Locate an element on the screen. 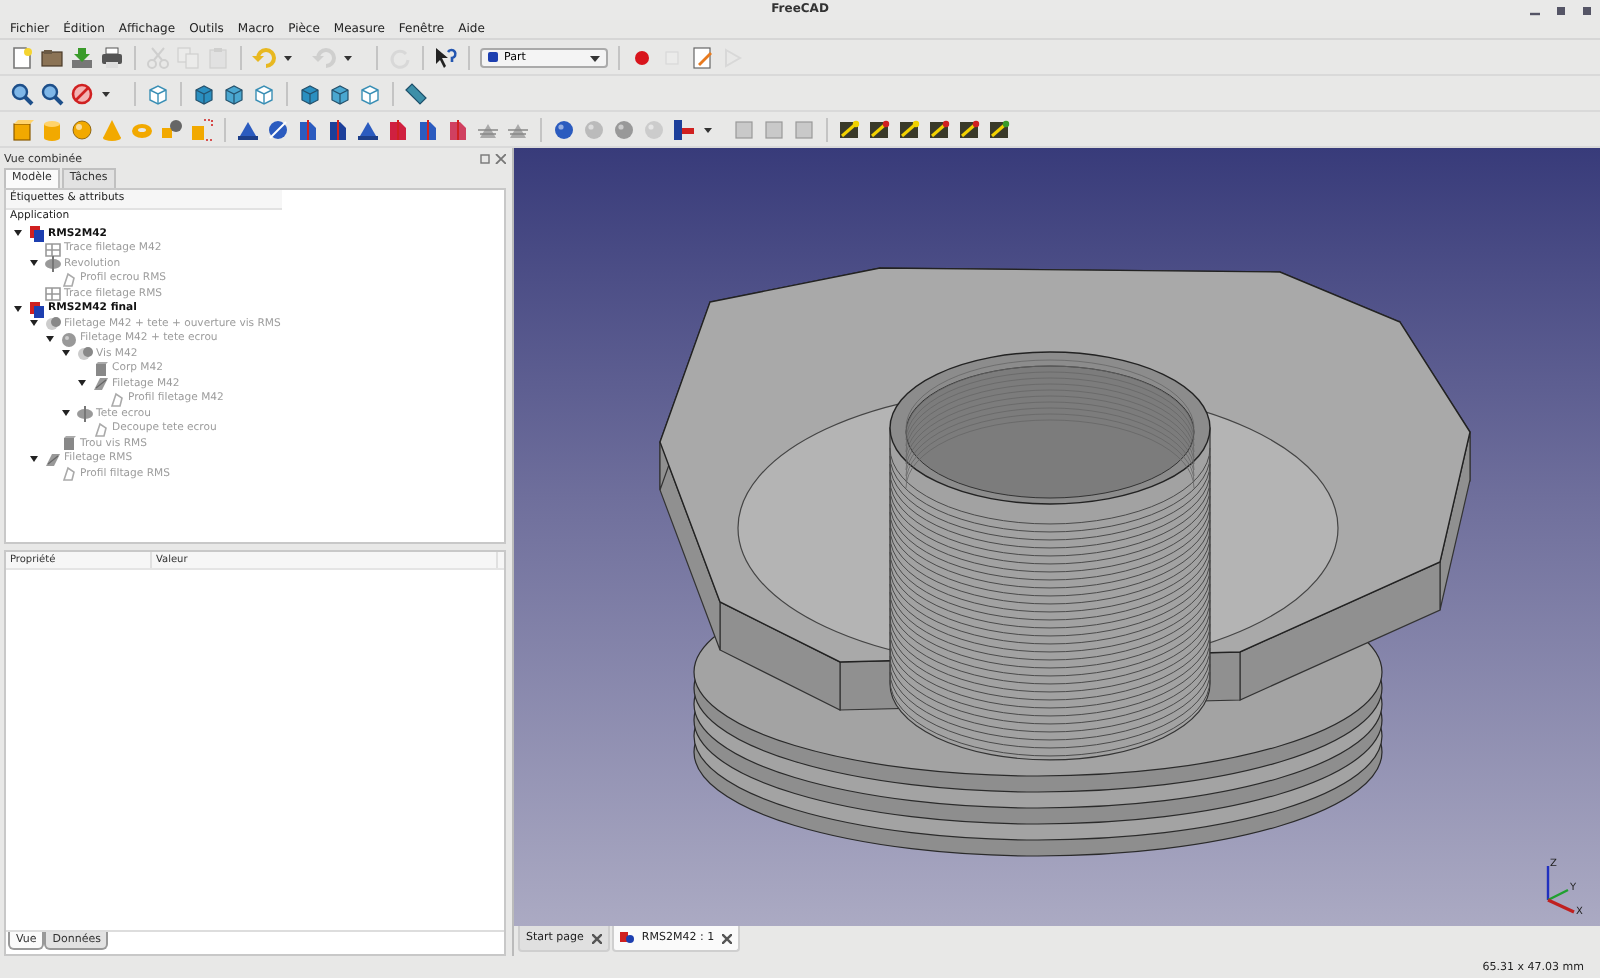 Image resolution: width=1600 pixels, height=978 pixels. primitives-icon is located at coordinates (172, 129).